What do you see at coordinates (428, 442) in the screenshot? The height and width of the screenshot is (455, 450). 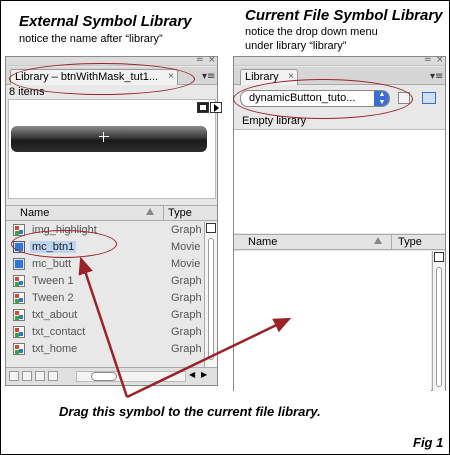 I see `figure-label: Fig 1` at bounding box center [428, 442].